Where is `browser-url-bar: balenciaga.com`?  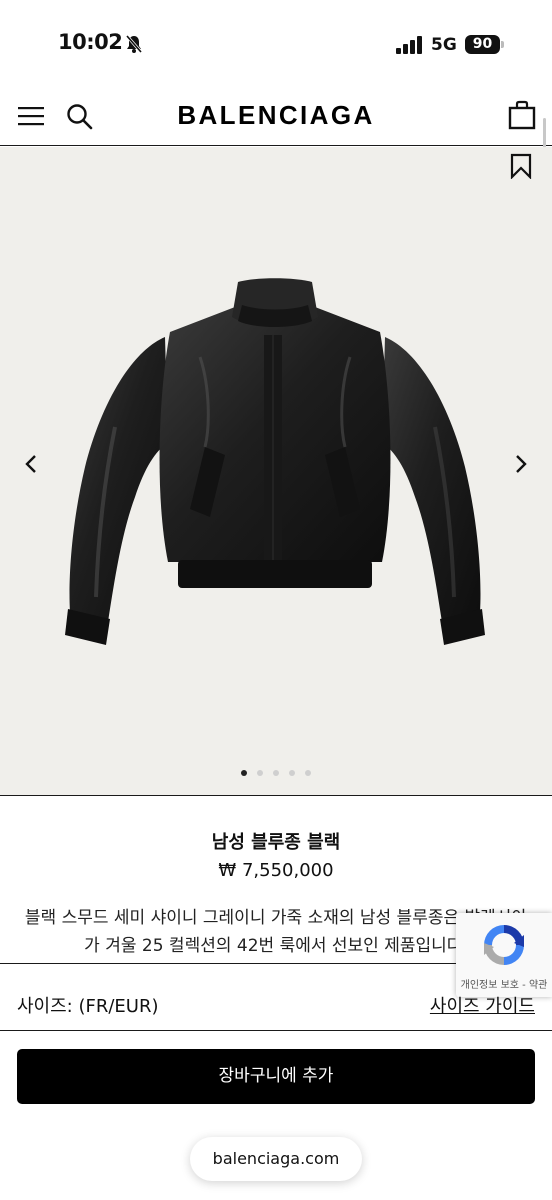 browser-url-bar: balenciaga.com is located at coordinates (276, 1159).